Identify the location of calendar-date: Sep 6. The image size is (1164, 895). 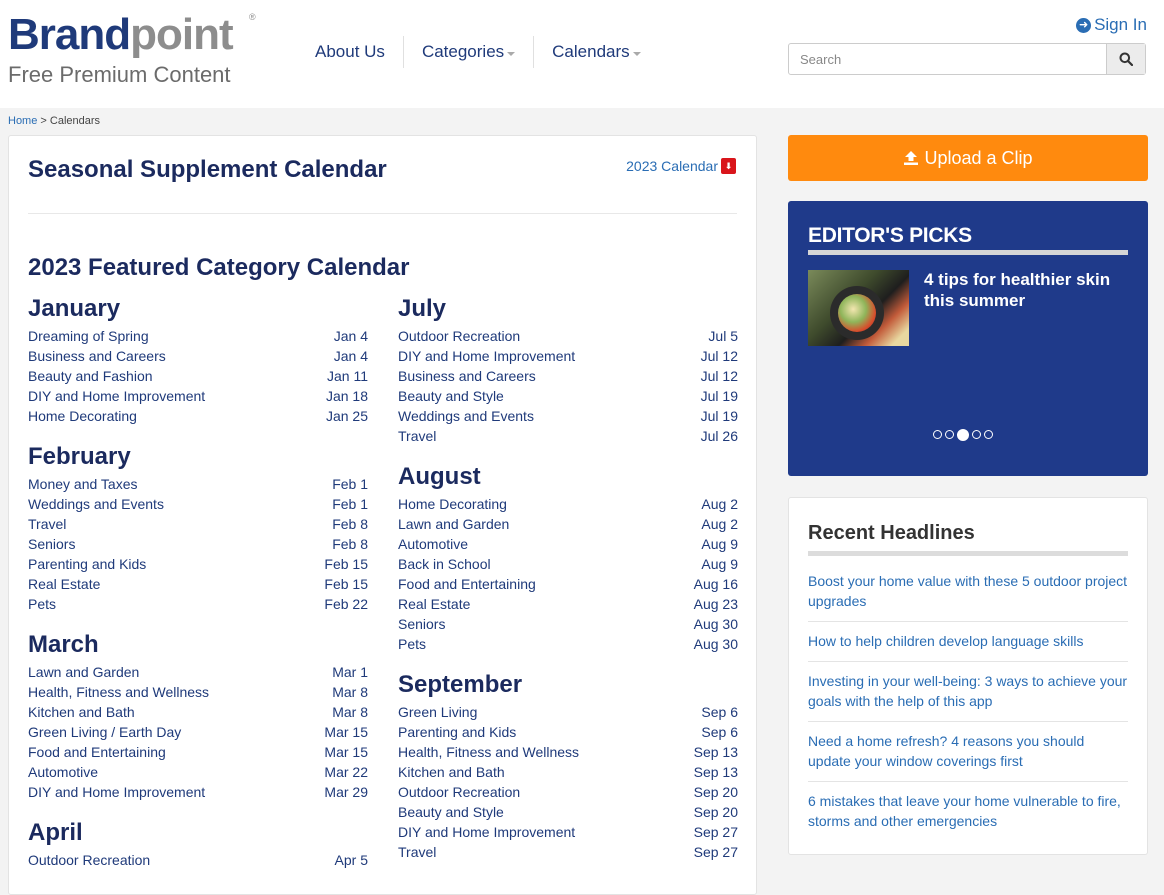
(719, 712).